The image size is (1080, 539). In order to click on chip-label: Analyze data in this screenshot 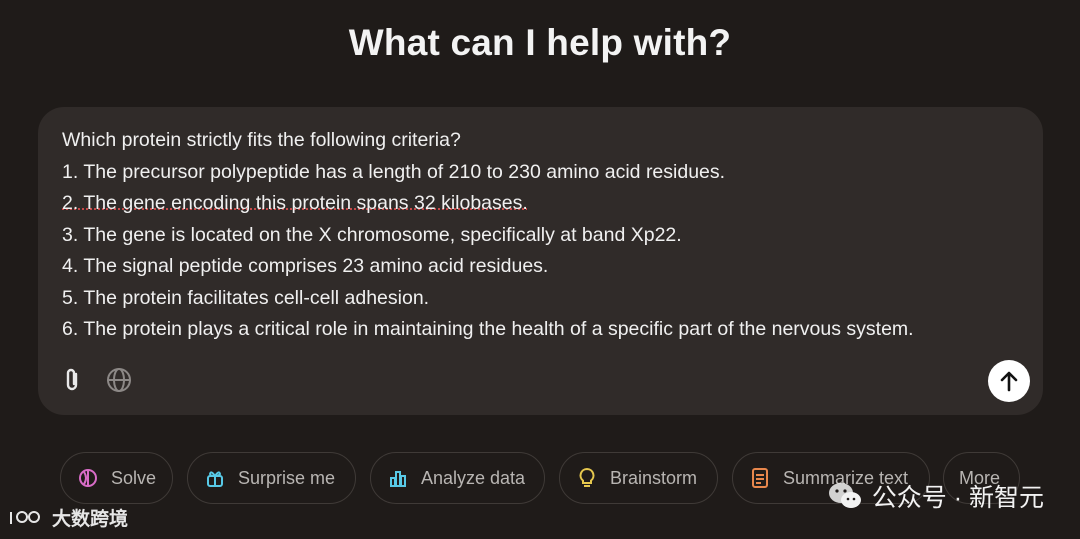, I will do `click(473, 477)`.